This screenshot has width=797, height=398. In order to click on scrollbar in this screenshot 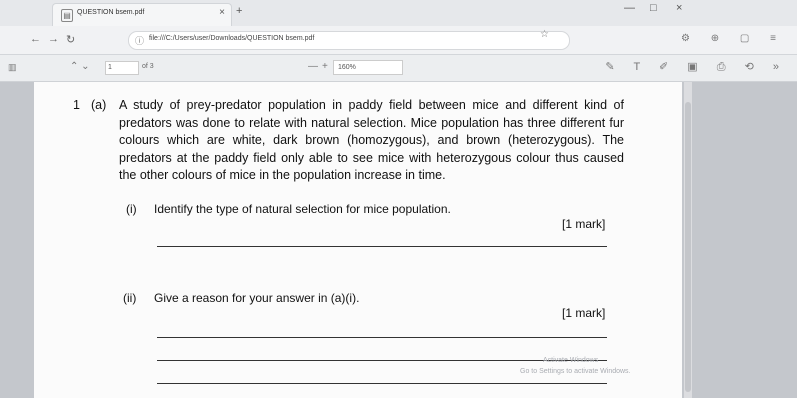, I will do `click(688, 240)`.